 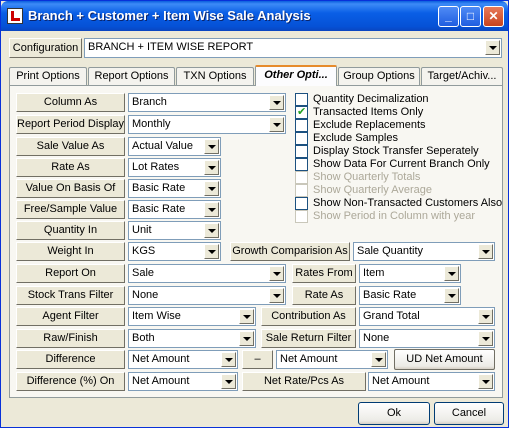 I want to click on contribution-as-label: Contribution As, so click(x=308, y=316).